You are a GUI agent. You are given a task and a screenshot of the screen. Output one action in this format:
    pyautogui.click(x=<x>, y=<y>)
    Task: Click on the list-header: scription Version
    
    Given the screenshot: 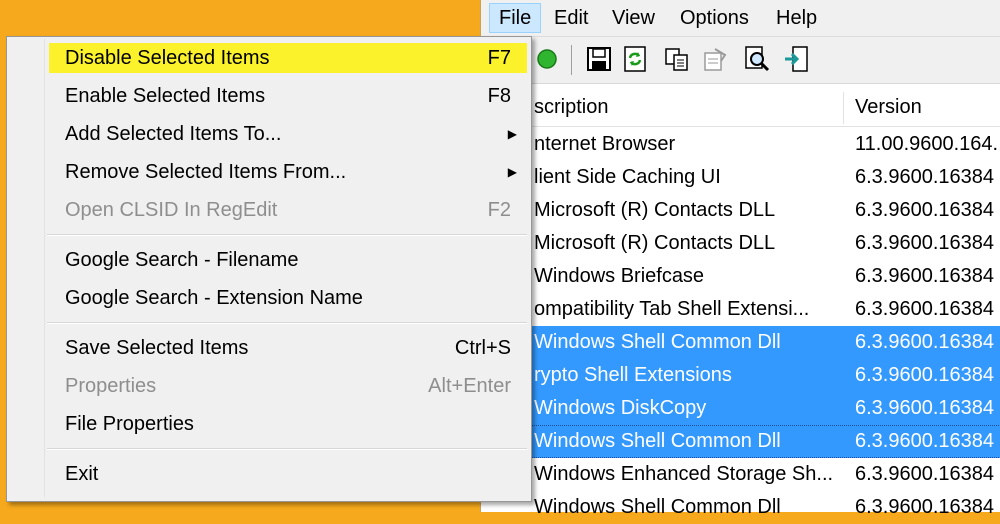 What is the action you would take?
    pyautogui.click(x=740, y=107)
    